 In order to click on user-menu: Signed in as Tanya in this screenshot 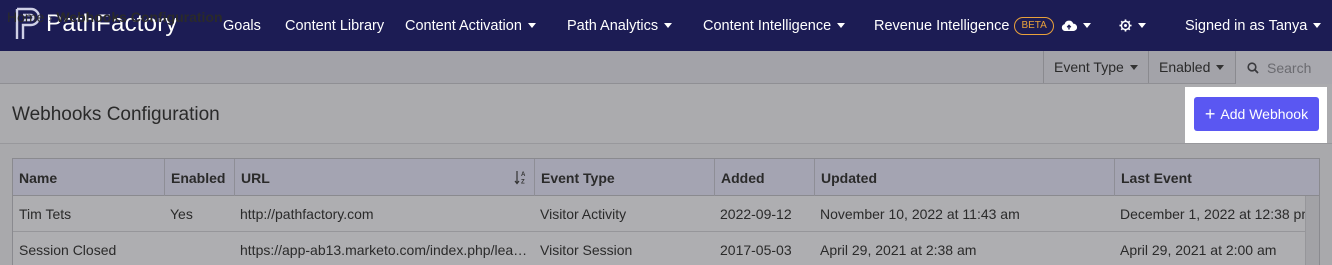, I will do `click(1253, 25)`.